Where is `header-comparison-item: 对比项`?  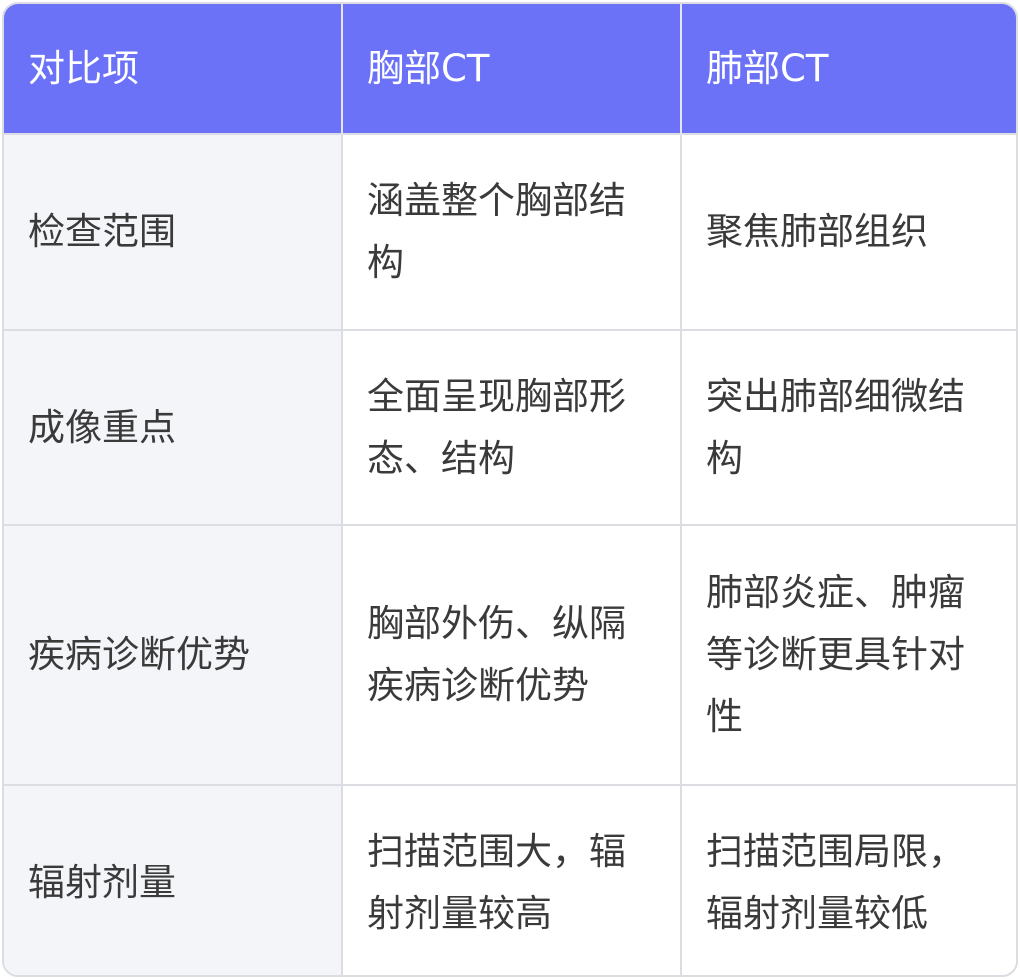 header-comparison-item: 对比项 is located at coordinates (173, 69).